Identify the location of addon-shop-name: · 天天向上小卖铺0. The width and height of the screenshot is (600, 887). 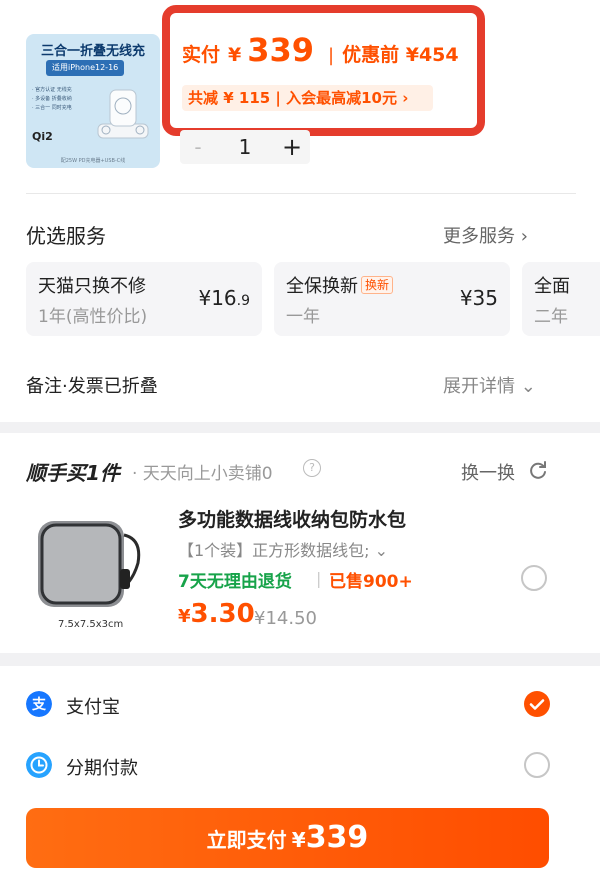
(202, 474).